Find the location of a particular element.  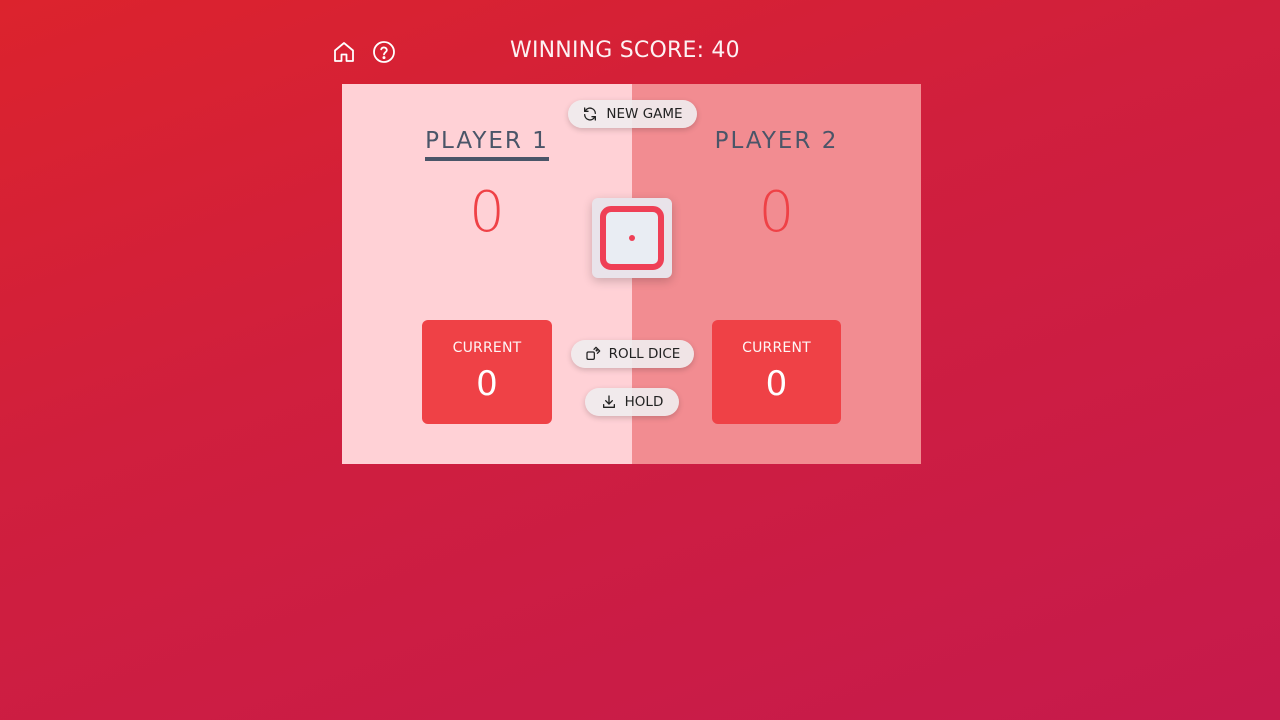

roll-dice-label: ROLL DICE is located at coordinates (644, 354).